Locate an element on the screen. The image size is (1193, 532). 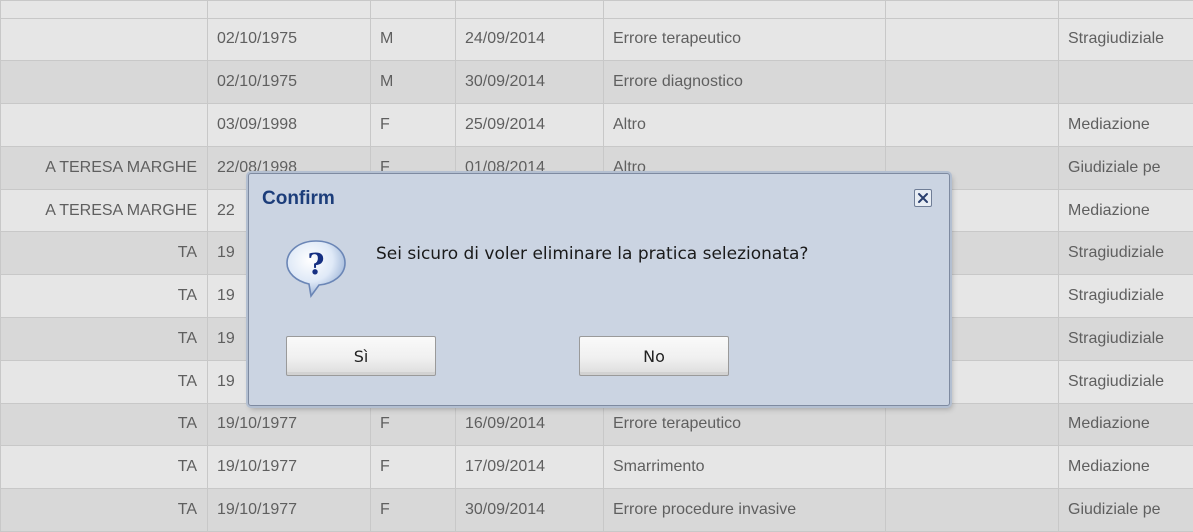
table-row is located at coordinates (596, 9).